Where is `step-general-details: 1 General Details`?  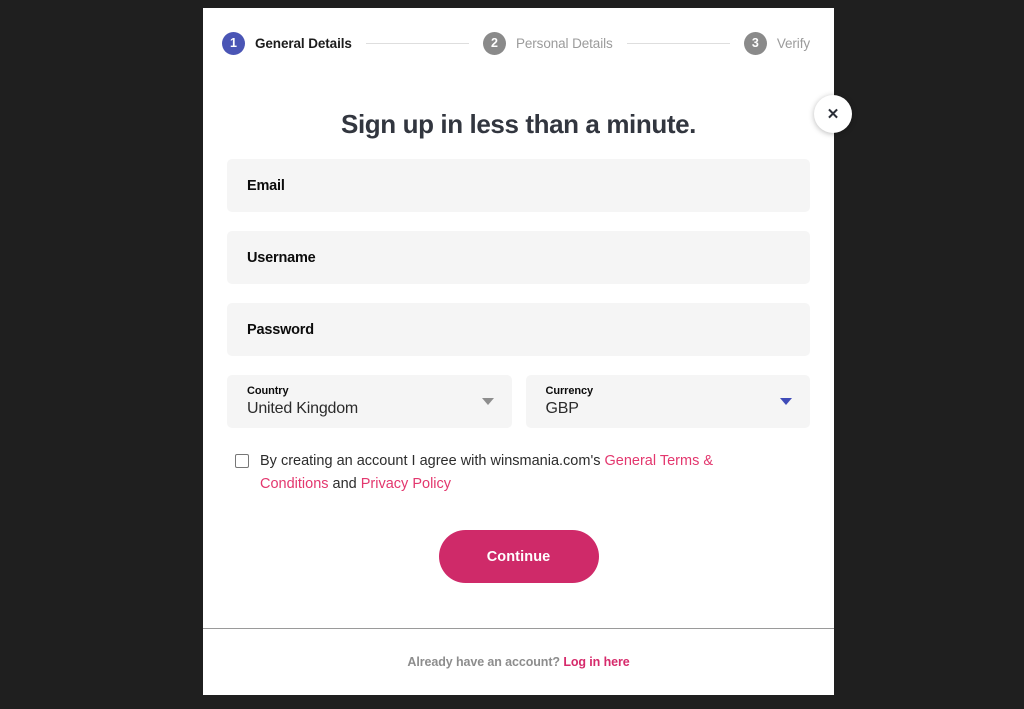
step-general-details: 1 General Details is located at coordinates (287, 43).